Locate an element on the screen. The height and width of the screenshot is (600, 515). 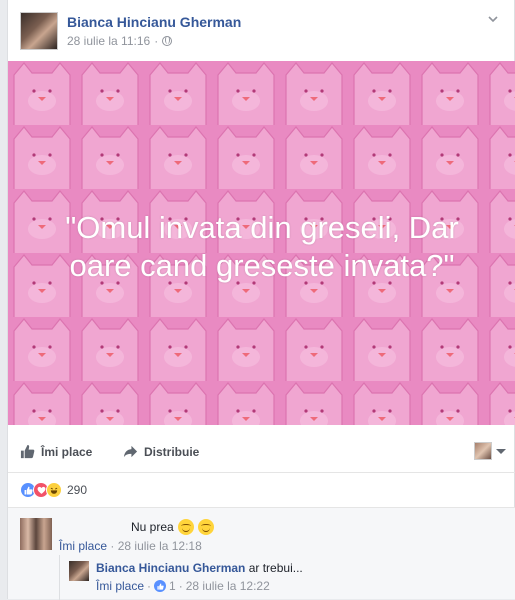
author-avatar is located at coordinates (39, 31).